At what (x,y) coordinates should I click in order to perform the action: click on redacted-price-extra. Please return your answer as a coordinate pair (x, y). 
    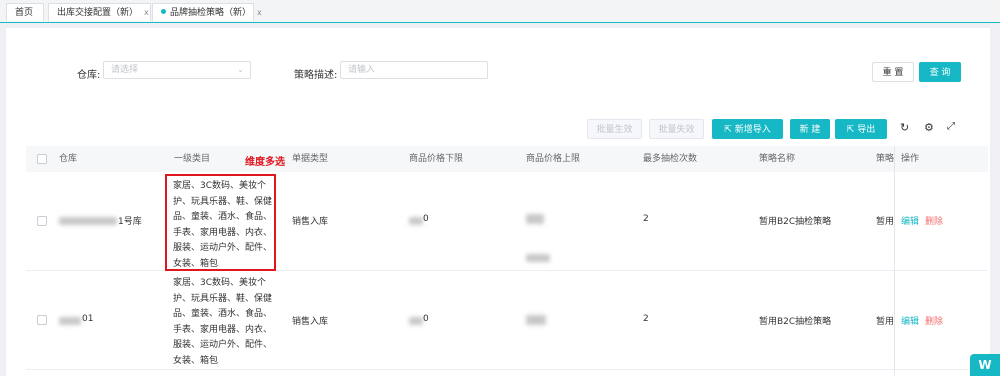
    Looking at the image, I should click on (538, 258).